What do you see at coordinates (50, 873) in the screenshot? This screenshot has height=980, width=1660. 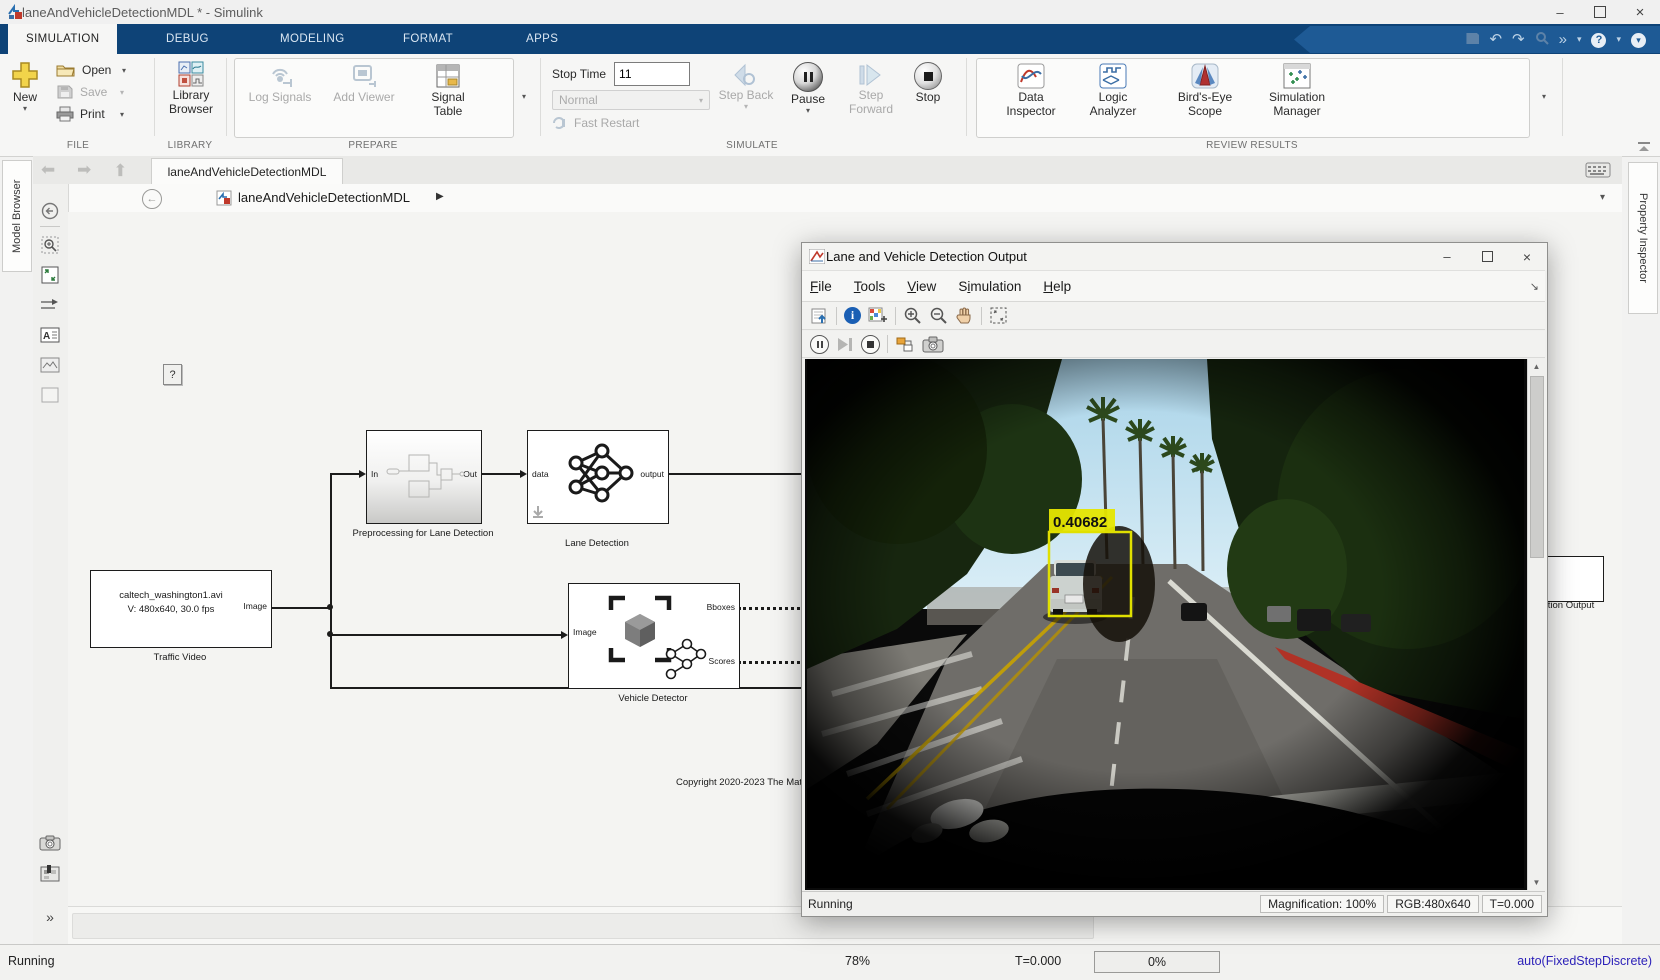 I see `subsystem-badge-icon` at bounding box center [50, 873].